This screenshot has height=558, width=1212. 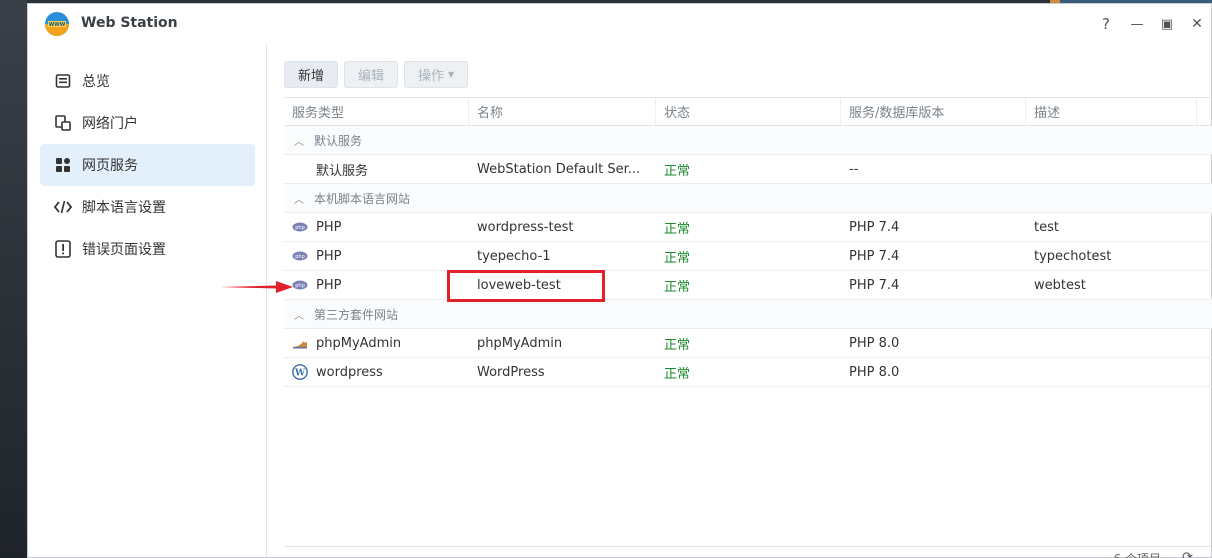 What do you see at coordinates (1187, 554) in the screenshot?
I see `refresh-icon: ⟳` at bounding box center [1187, 554].